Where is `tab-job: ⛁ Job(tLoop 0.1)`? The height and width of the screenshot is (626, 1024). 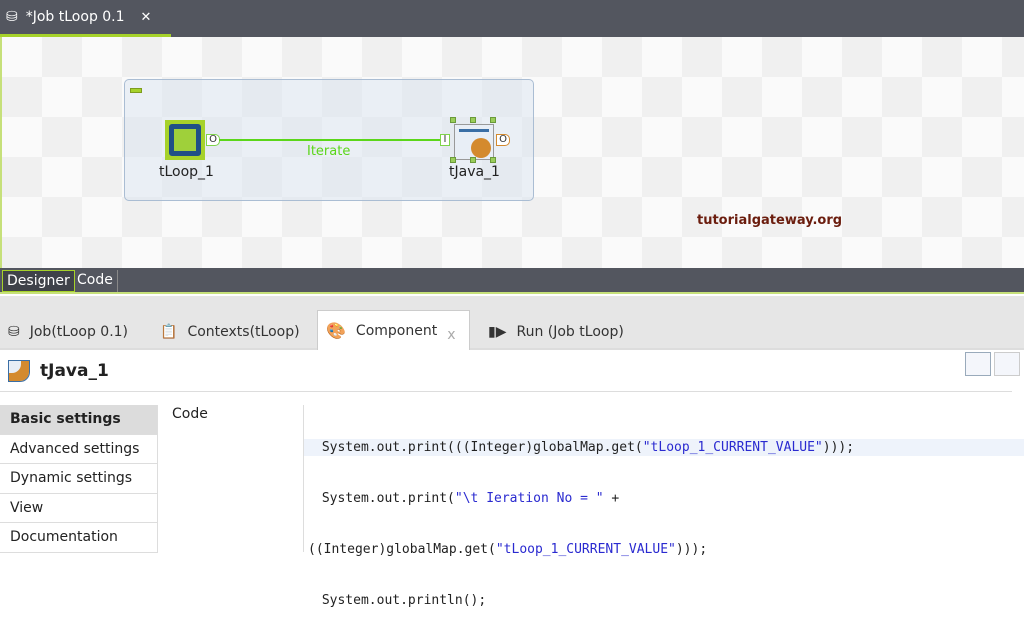 tab-job: ⛁ Job(tLoop 0.1) is located at coordinates (68, 331).